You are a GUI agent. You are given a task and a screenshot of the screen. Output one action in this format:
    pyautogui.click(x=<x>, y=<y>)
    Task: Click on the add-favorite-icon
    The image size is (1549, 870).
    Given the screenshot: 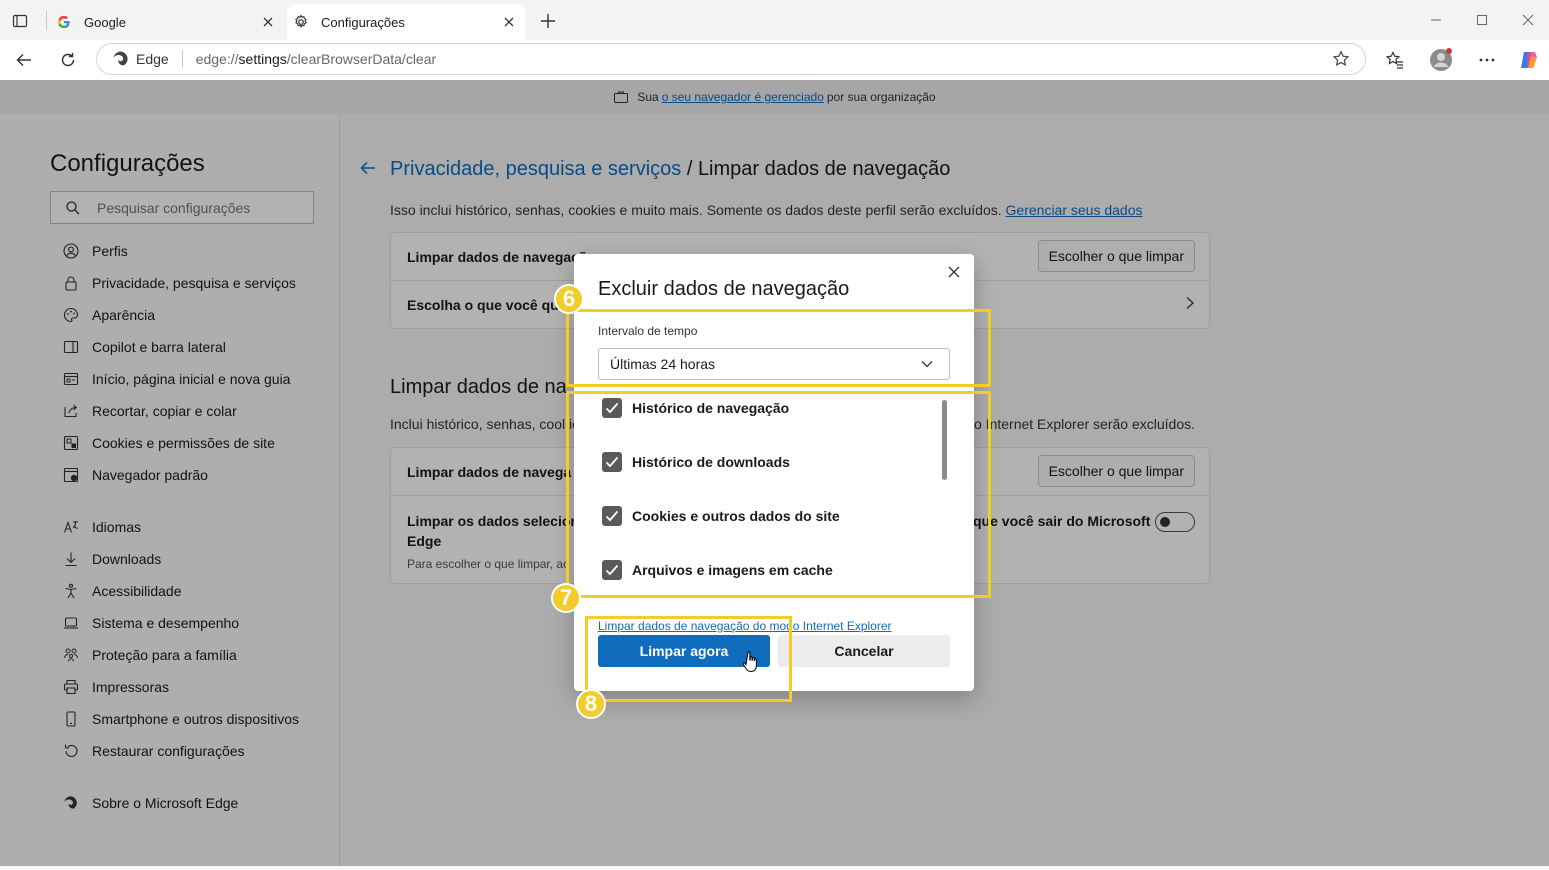 What is the action you would take?
    pyautogui.click(x=1341, y=59)
    